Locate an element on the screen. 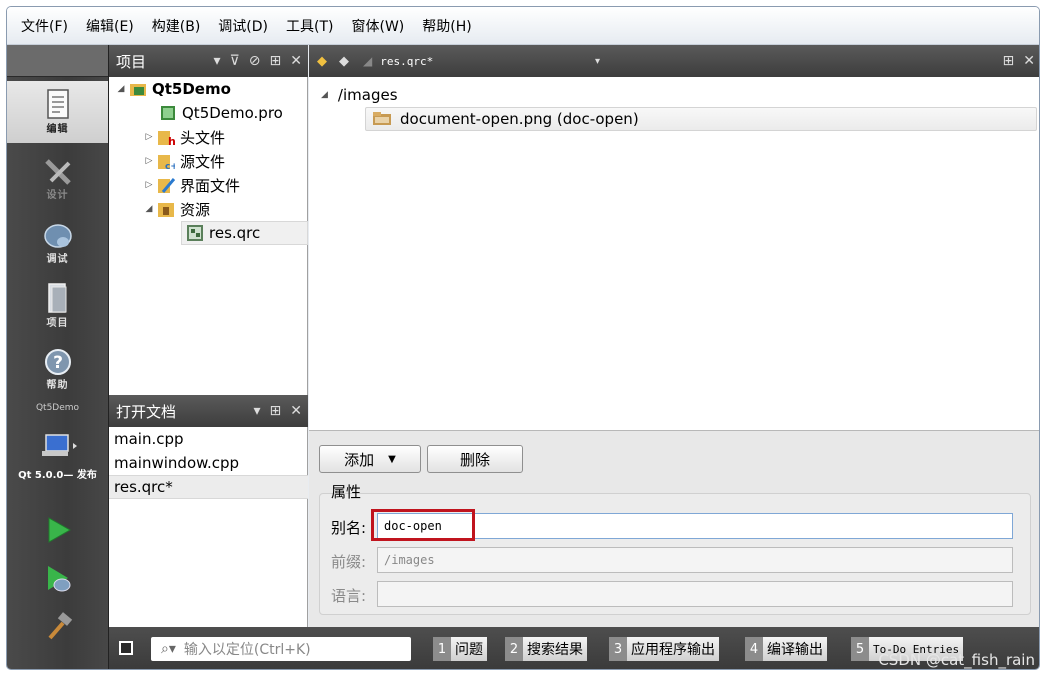 The width and height of the screenshot is (1046, 673). mode-debug: 调试 is located at coordinates (57, 244).